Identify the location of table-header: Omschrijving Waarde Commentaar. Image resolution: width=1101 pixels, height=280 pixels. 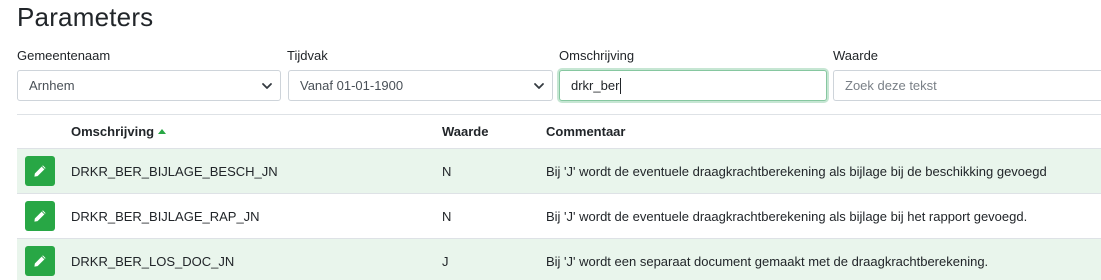
(559, 131).